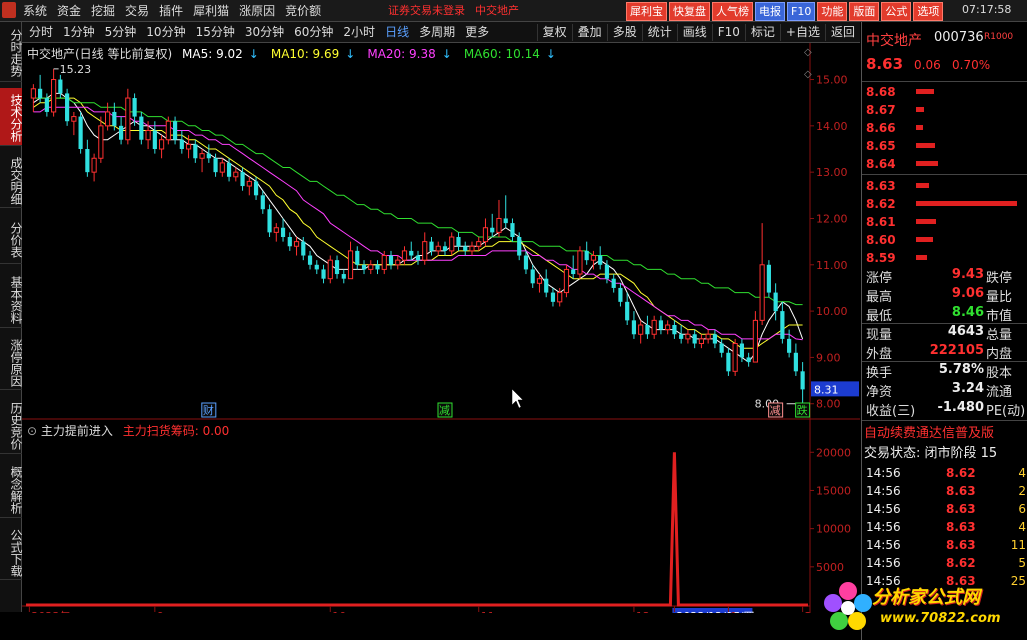  I want to click on y-tick-label: 12.00, so click(832, 218).